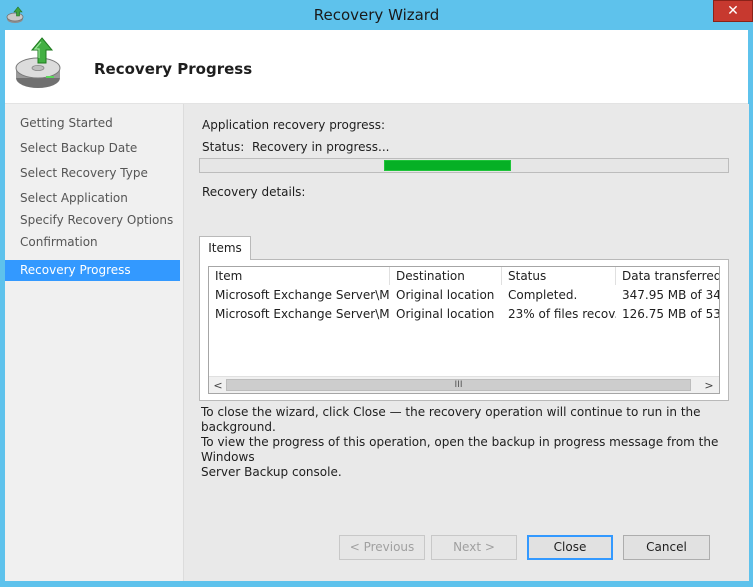 This screenshot has height=587, width=753. Describe the element at coordinates (543, 295) in the screenshot. I see `cell-status: Completed.` at that location.